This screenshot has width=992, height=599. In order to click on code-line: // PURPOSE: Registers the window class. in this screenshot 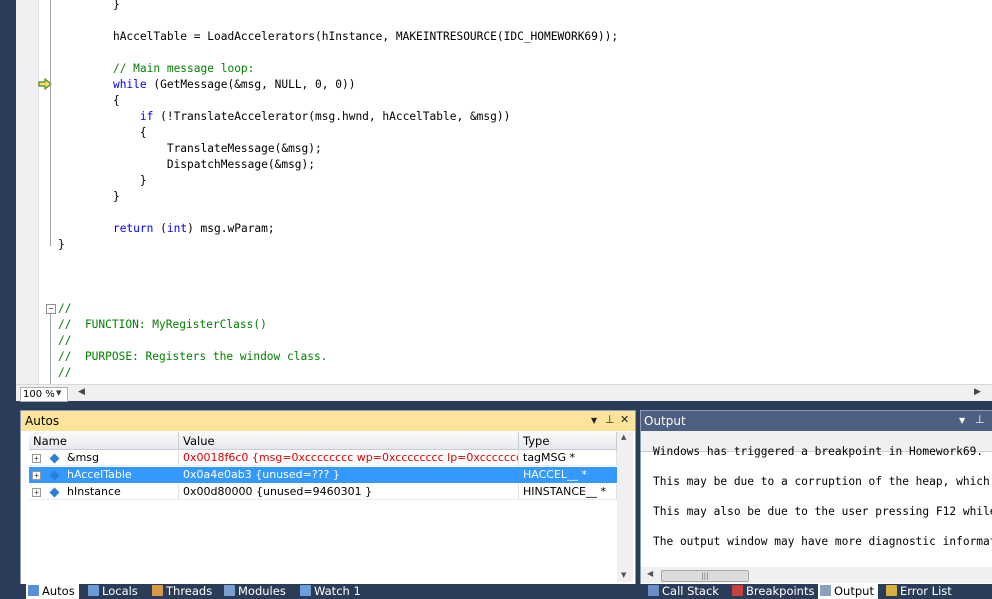, I will do `click(192, 357)`.